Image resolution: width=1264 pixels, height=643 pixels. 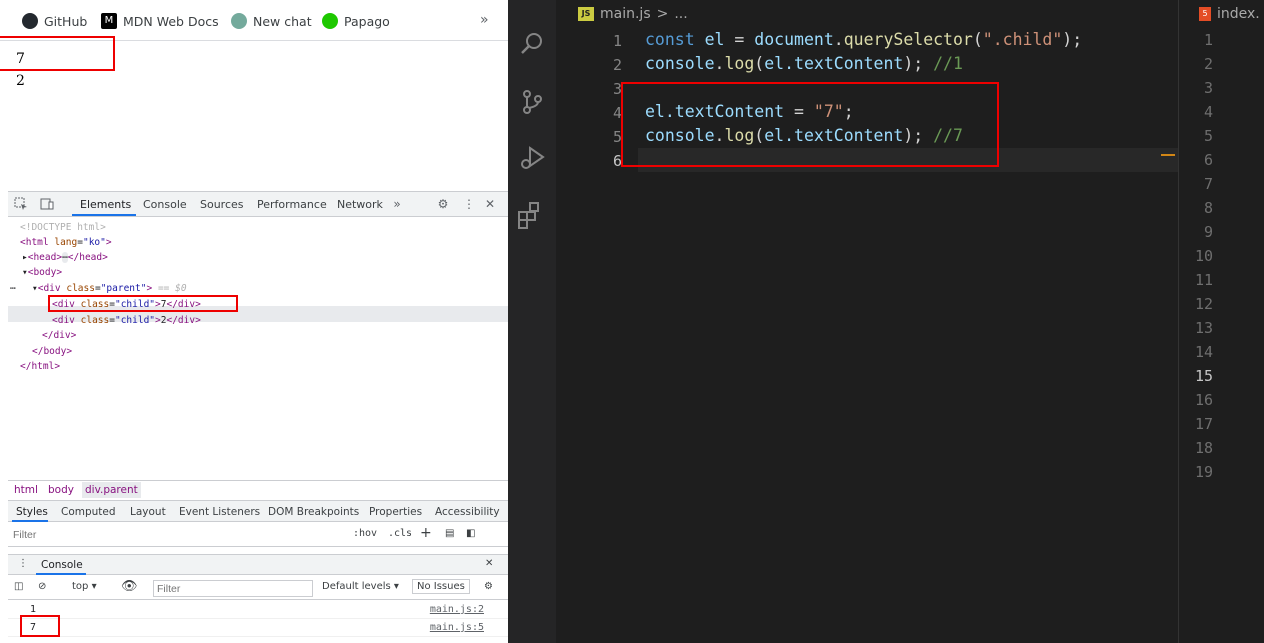 I want to click on line-number: 12, so click(x=1203, y=304).